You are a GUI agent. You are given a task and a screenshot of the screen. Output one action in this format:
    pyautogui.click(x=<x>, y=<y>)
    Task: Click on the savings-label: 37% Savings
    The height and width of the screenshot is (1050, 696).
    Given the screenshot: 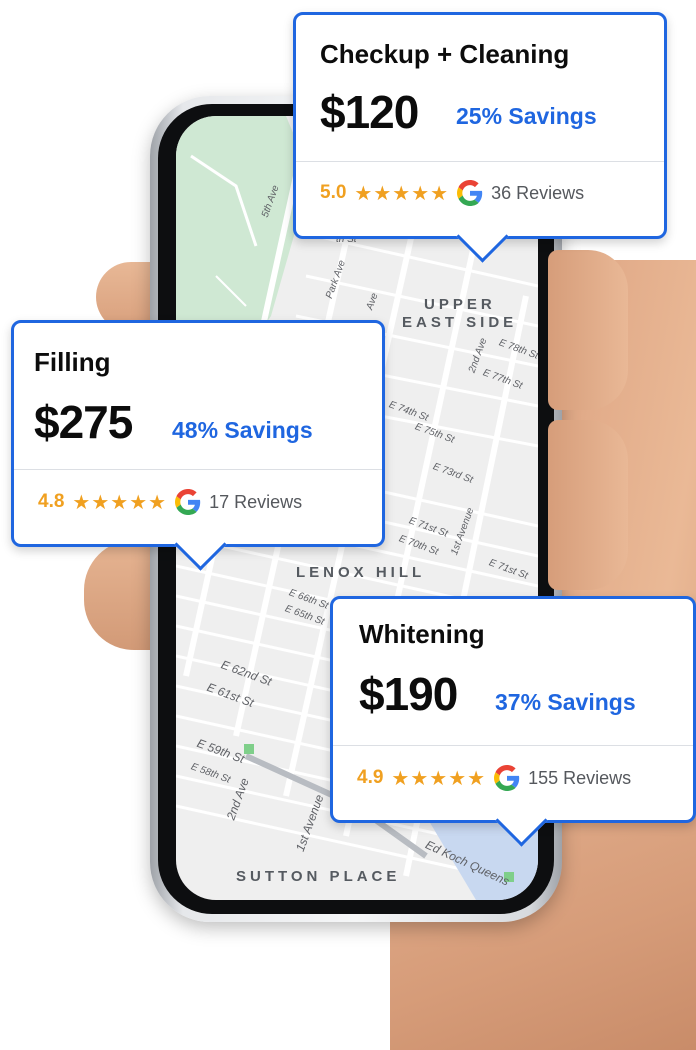 What is the action you would take?
    pyautogui.click(x=565, y=702)
    